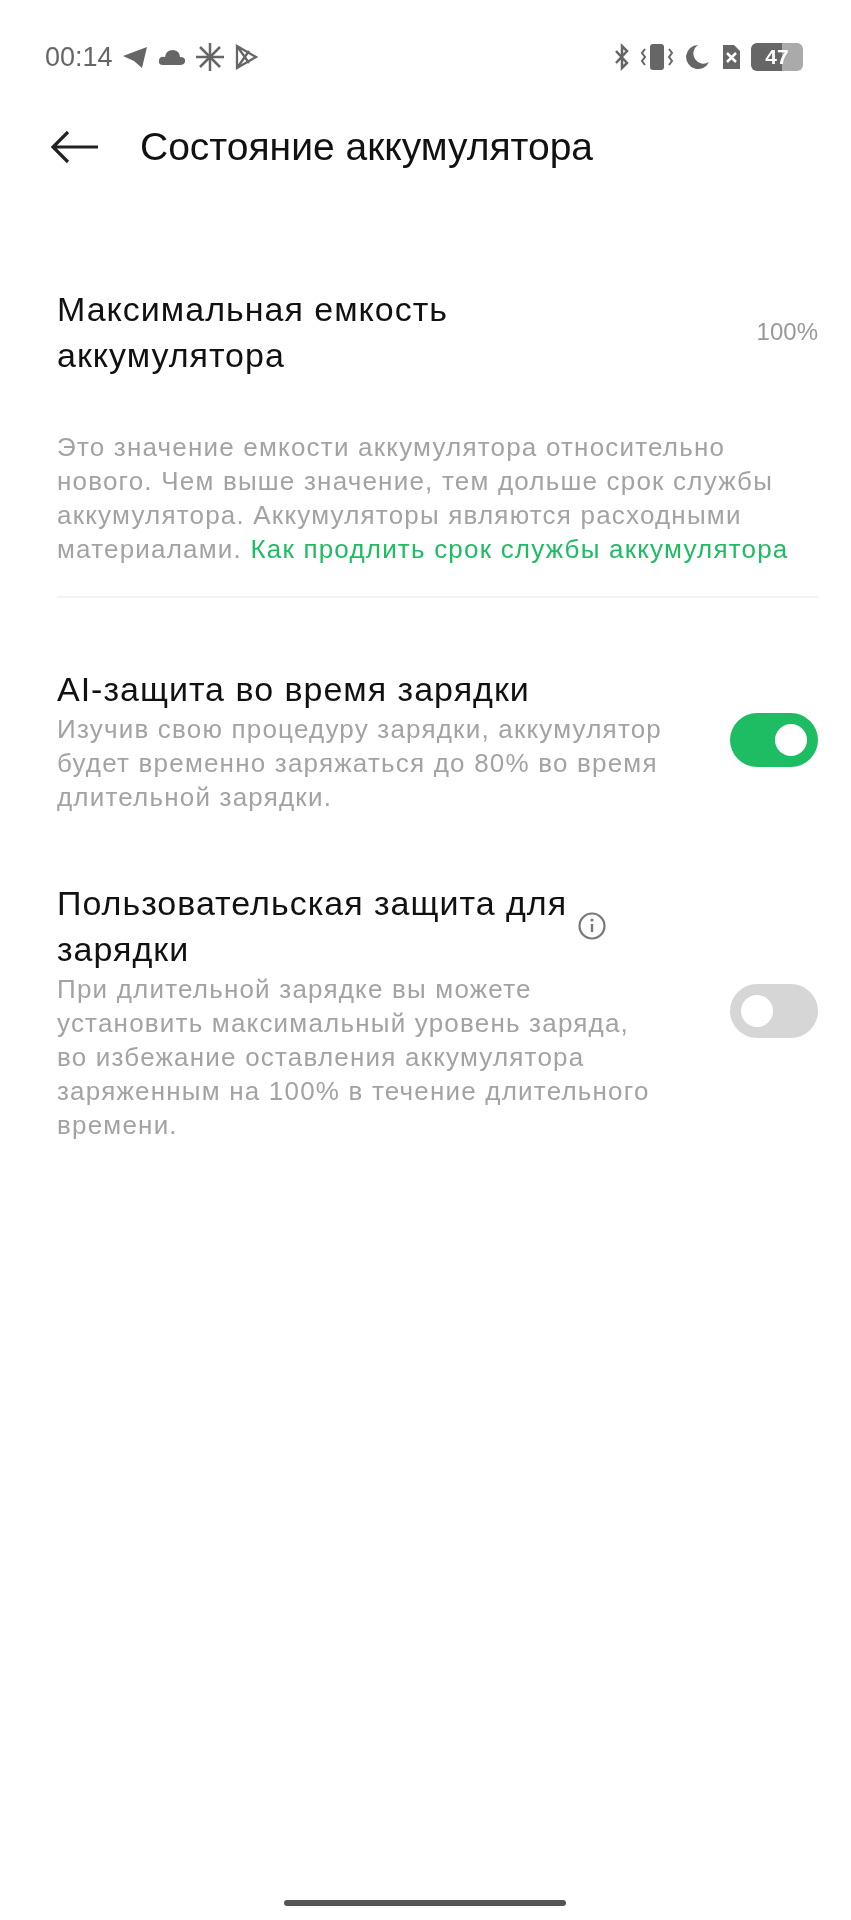 Image resolution: width=851 pixels, height=1920 pixels. What do you see at coordinates (354, 1057) in the screenshot?
I see `setting-description: При длительной зарядке вы можете установить максимальный уровень заряда, во избежание оставления аккумулятора заряженным на 100% в течение длительного времени.` at bounding box center [354, 1057].